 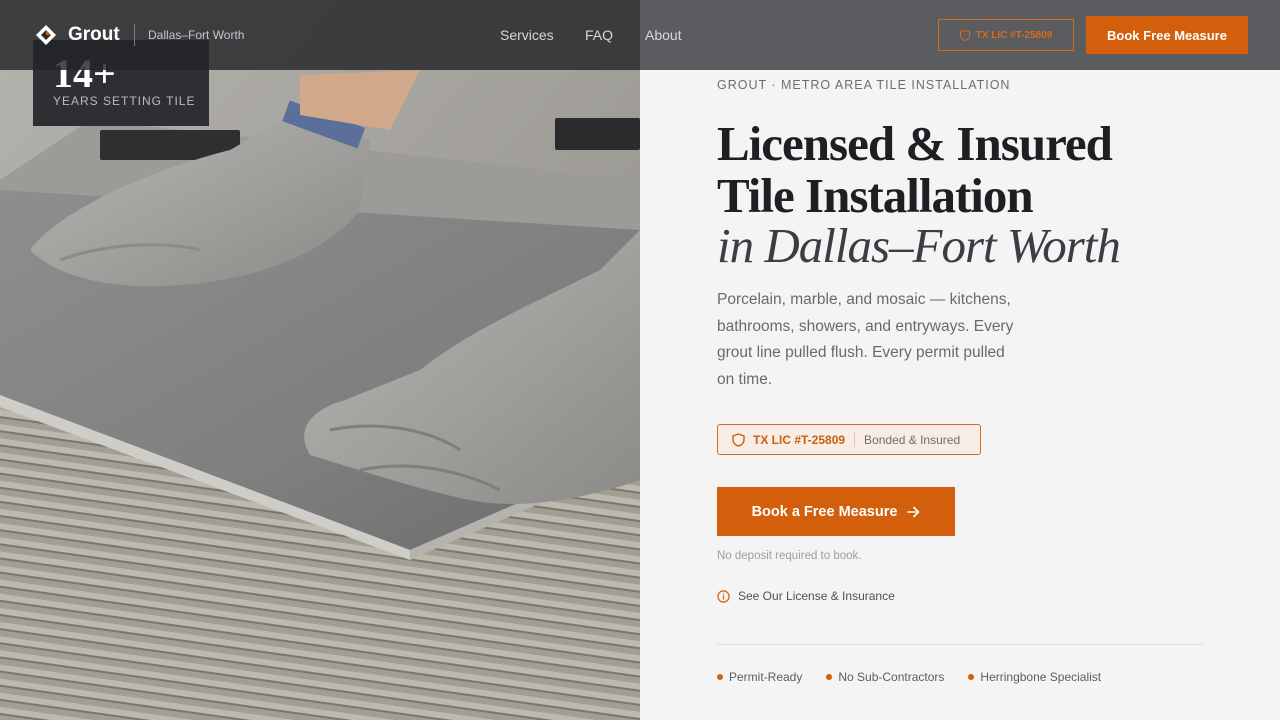 What do you see at coordinates (891, 677) in the screenshot?
I see `feature-label: No Sub-Contractors` at bounding box center [891, 677].